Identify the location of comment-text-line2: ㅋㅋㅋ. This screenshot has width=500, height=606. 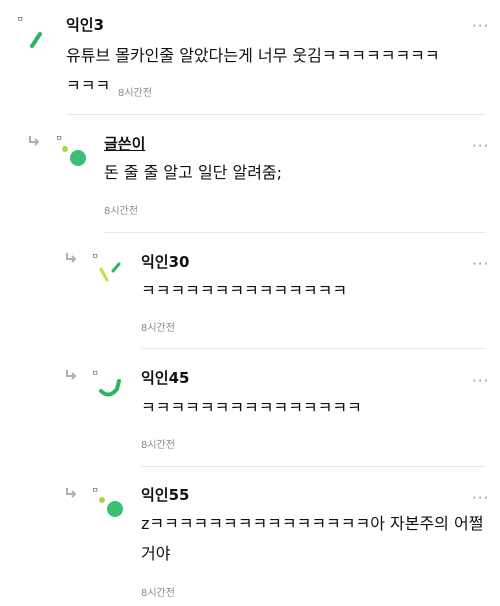
(88, 85).